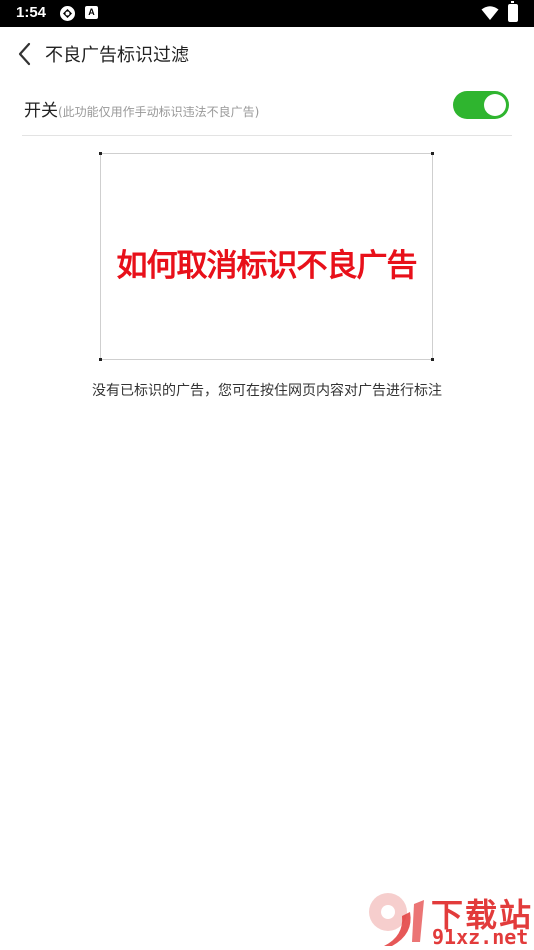 The height and width of the screenshot is (950, 534). Describe the element at coordinates (267, 13) in the screenshot. I see `status-bar: 1:54 A` at that location.